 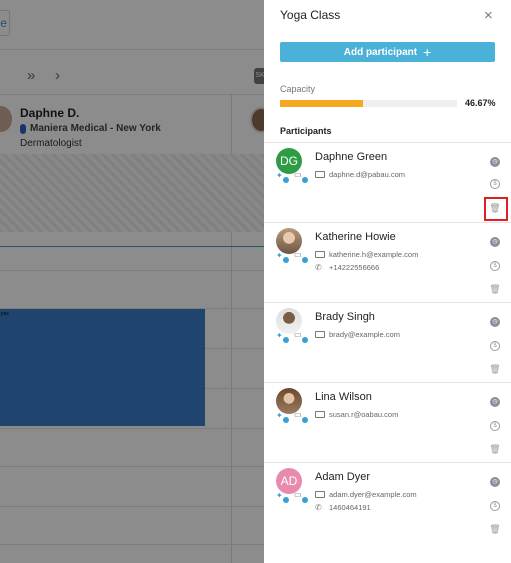 I want to click on participant-email-row: brady@example.com, so click(x=357, y=334).